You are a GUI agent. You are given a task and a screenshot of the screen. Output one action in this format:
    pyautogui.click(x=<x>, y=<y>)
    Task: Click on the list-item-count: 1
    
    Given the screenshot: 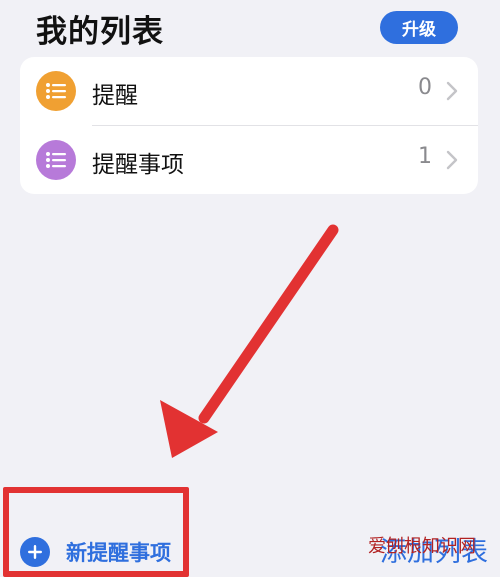 What is the action you would take?
    pyautogui.click(x=425, y=156)
    